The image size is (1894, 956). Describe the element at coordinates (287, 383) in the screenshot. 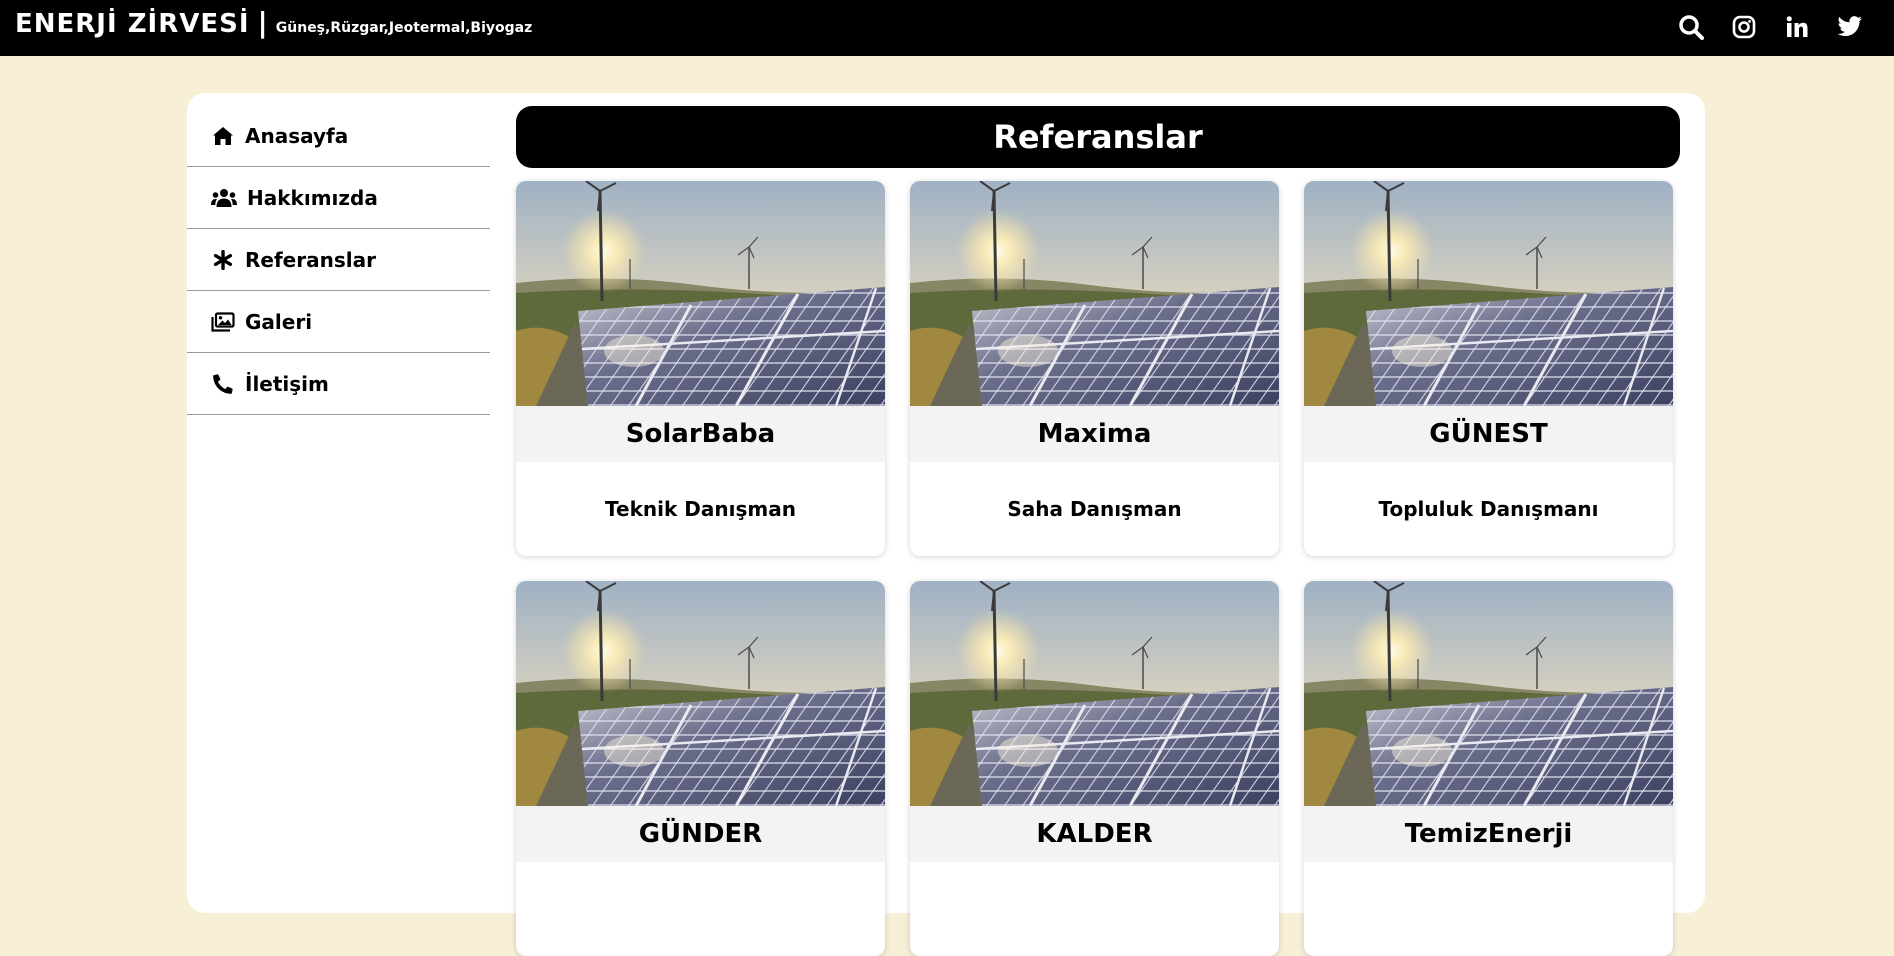

I see `sidebar-item-label: İletişim` at that location.